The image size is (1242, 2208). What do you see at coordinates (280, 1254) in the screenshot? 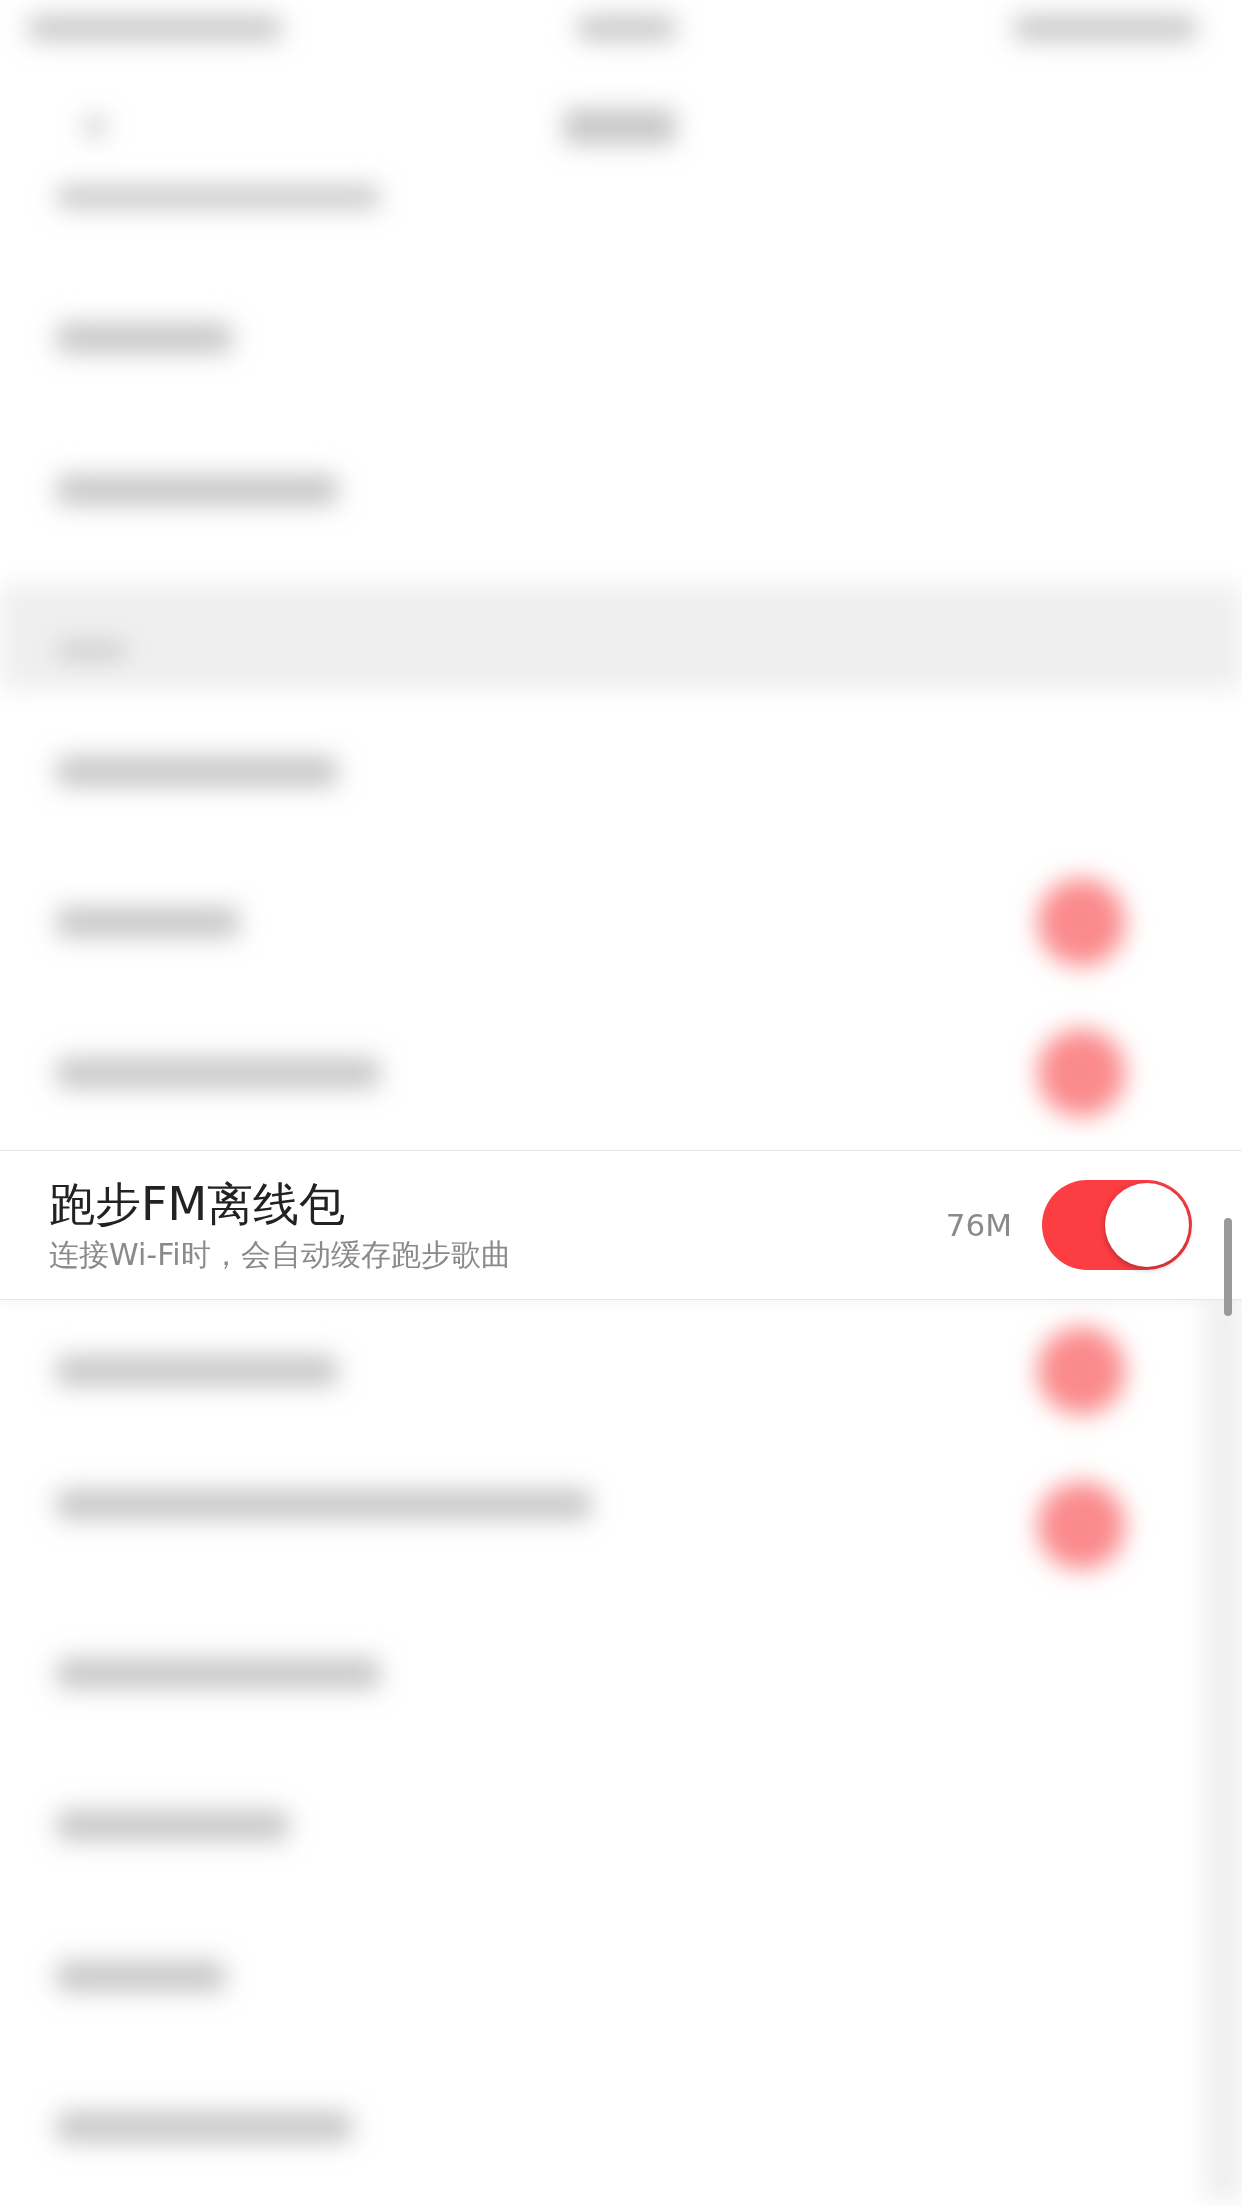
I see `row-subtitle: 连接Wi-Fi时，会自动缓存跑步歌曲` at bounding box center [280, 1254].